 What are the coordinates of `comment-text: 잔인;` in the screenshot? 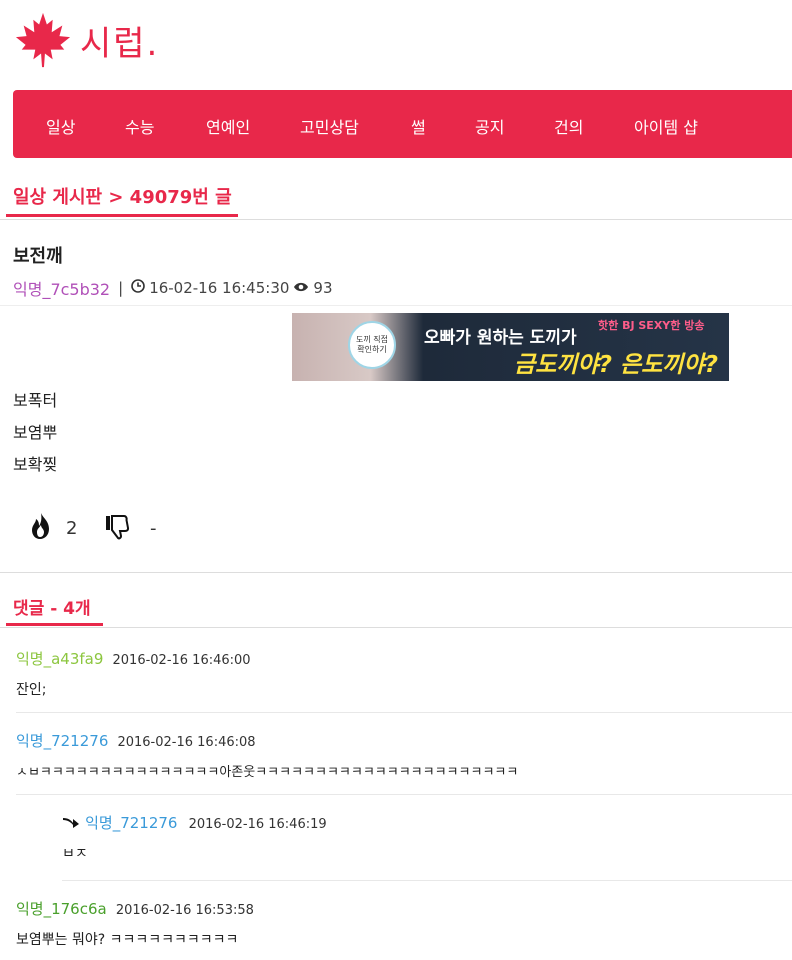 It's located at (31, 690).